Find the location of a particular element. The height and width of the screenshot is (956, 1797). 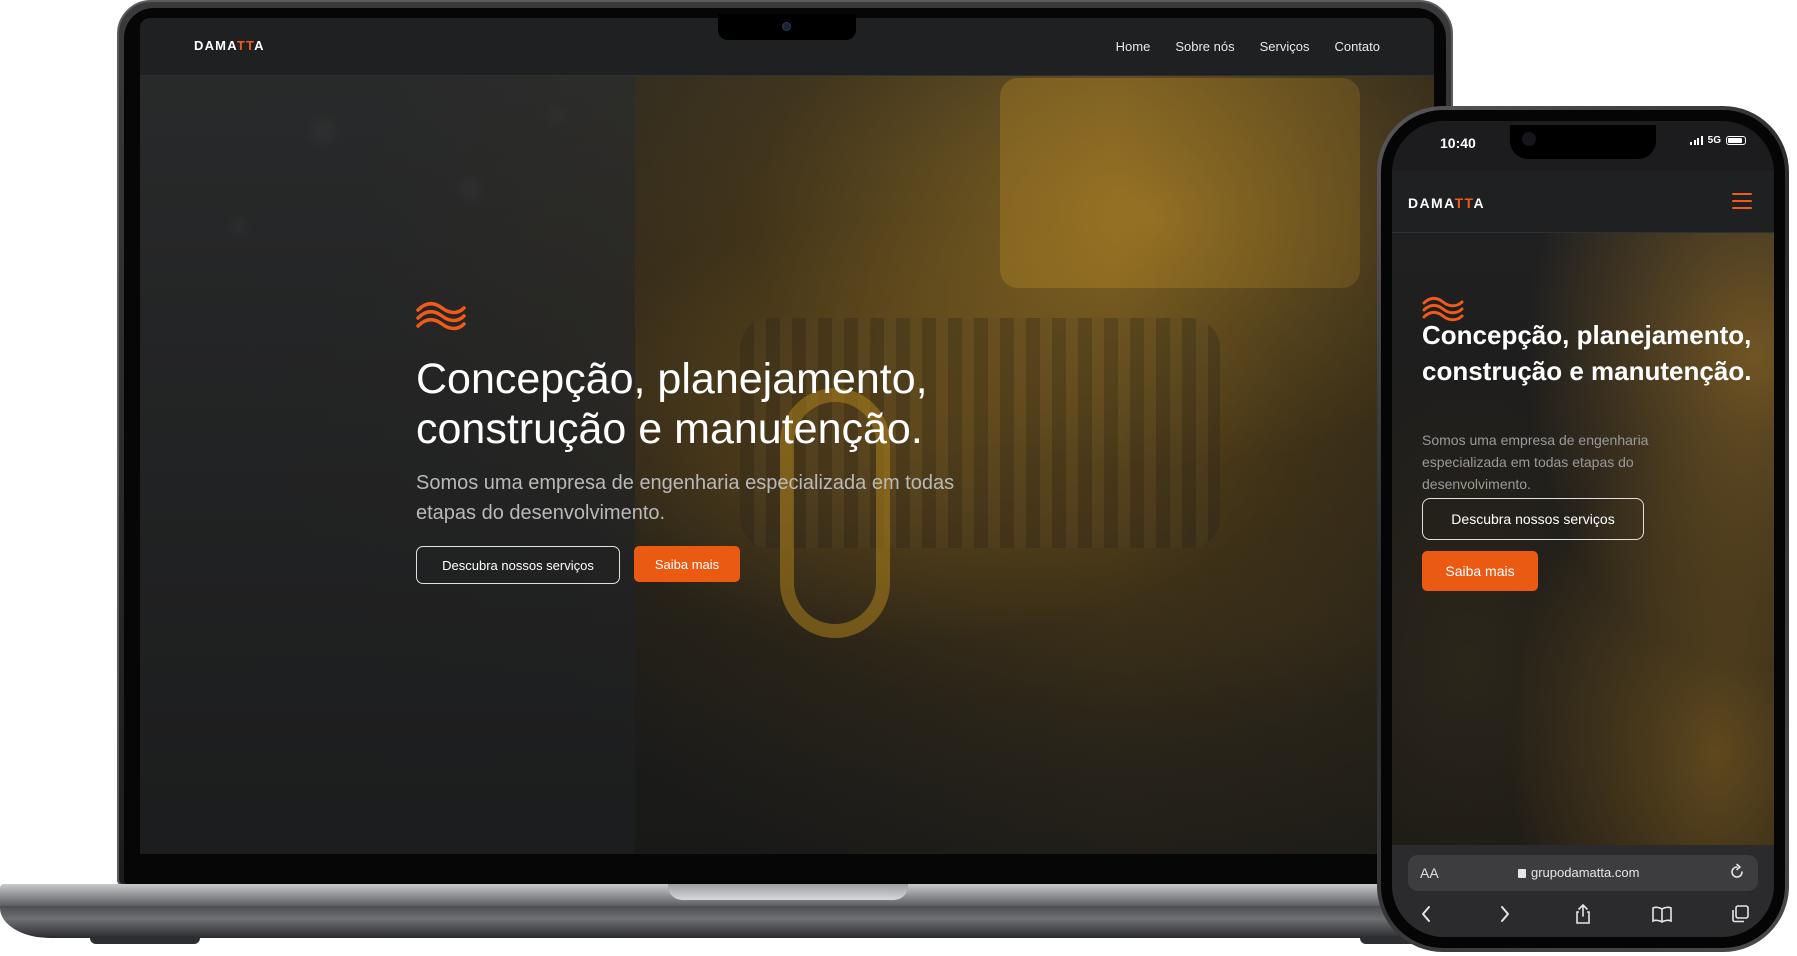

battery-icon is located at coordinates (1736, 140).